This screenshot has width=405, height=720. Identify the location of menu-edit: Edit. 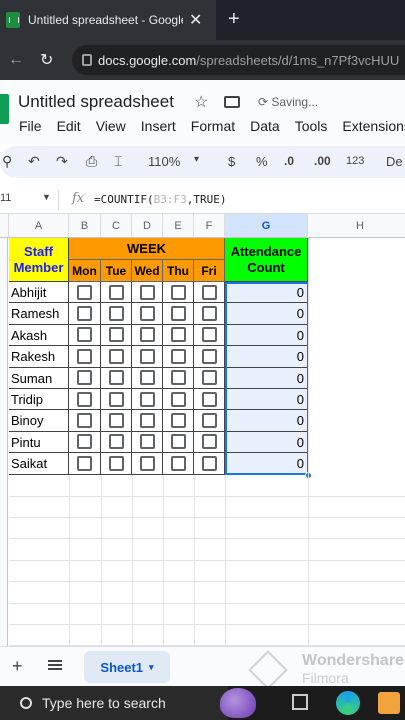
(69, 126).